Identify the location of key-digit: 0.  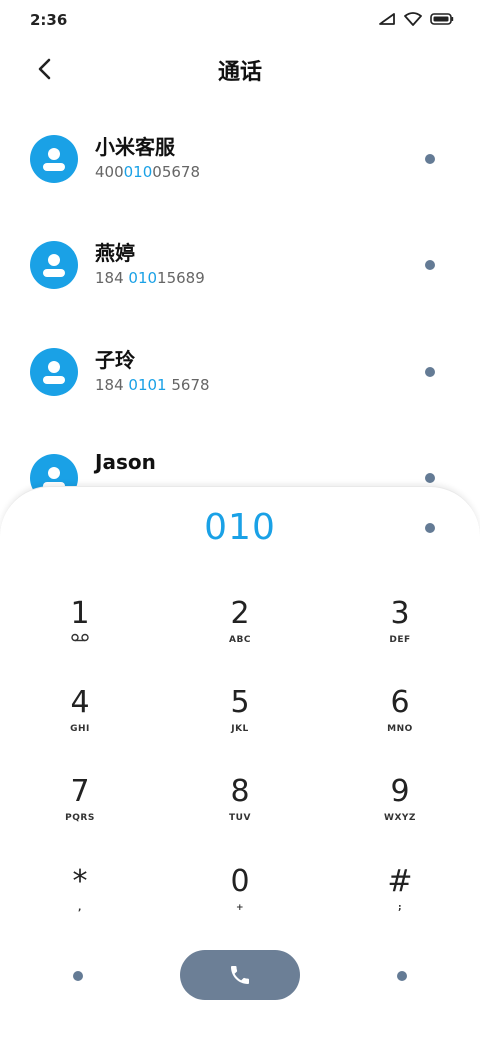
(240, 881).